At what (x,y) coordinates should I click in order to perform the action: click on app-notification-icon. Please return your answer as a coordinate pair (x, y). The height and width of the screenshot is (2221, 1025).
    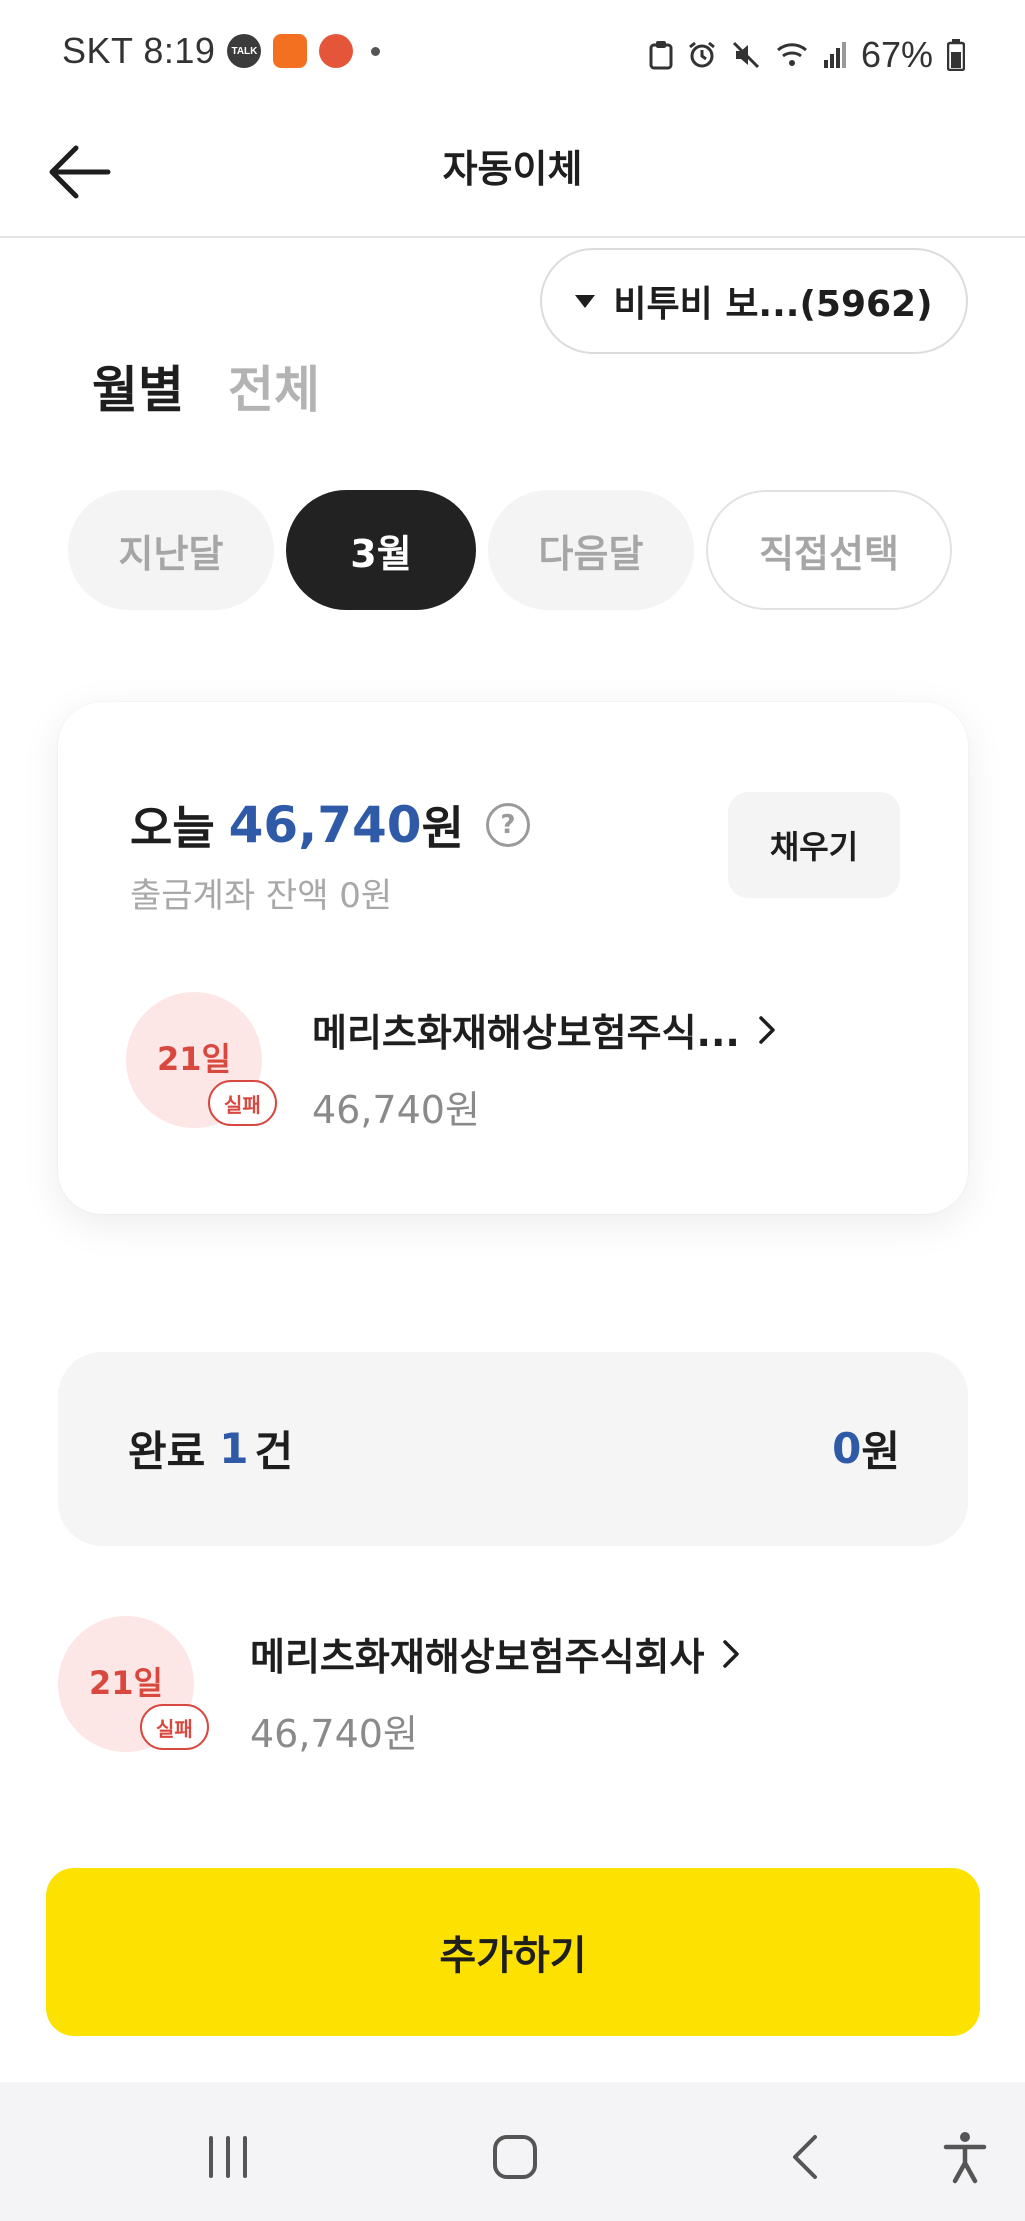
    Looking at the image, I should click on (290, 51).